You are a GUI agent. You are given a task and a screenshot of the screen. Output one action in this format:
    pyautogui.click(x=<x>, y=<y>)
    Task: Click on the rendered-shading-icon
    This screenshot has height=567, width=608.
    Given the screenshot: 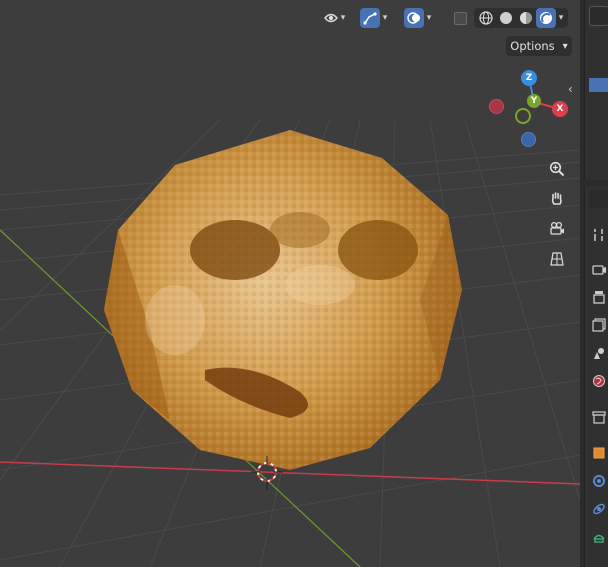 What is the action you would take?
    pyautogui.click(x=546, y=18)
    